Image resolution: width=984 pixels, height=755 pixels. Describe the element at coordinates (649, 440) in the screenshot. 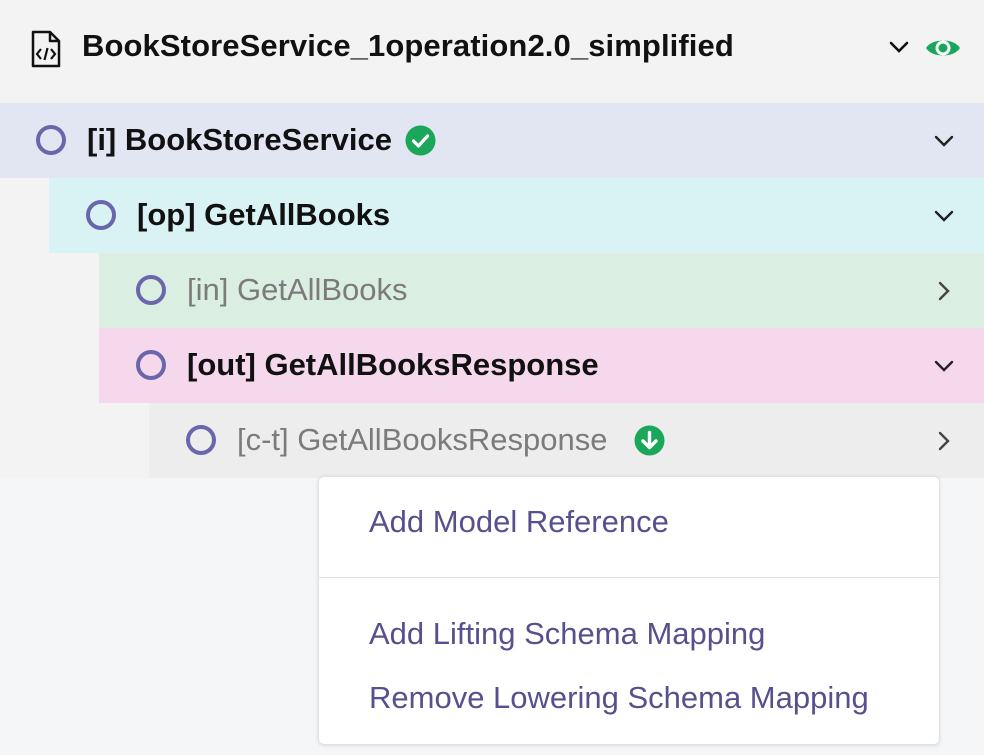

I see `arrow-down-circle-icon` at that location.